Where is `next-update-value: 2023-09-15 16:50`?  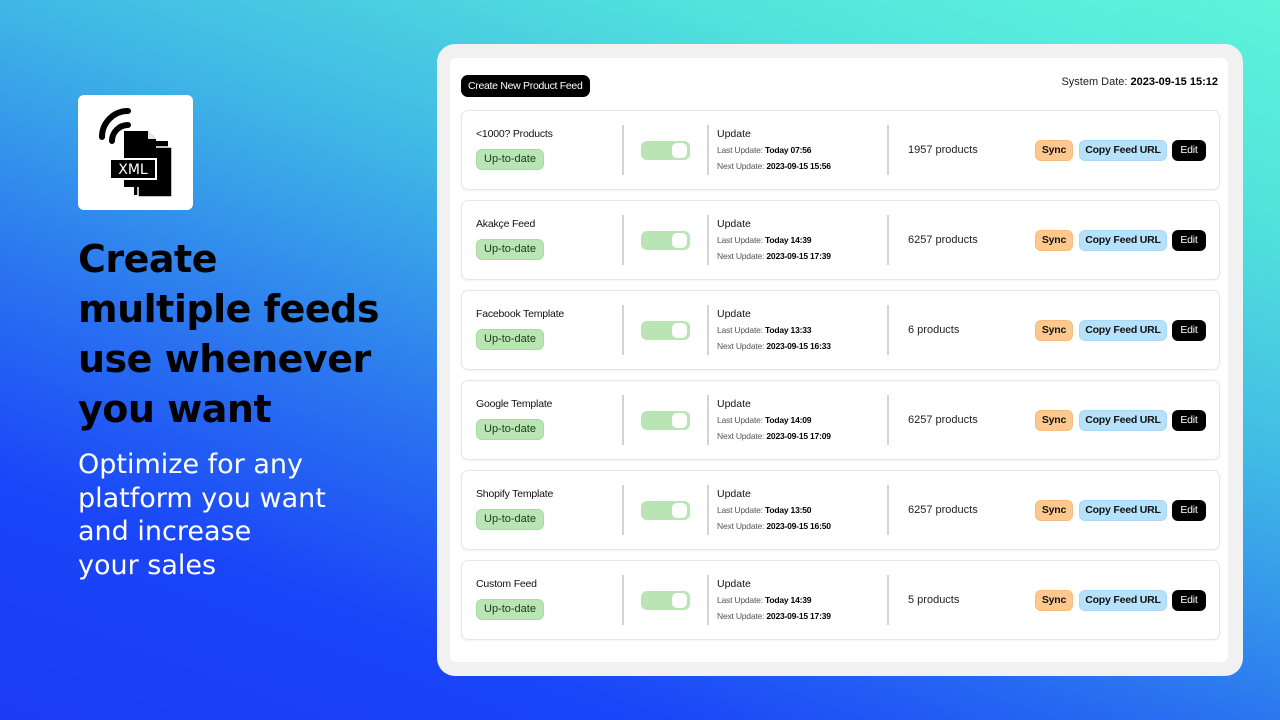 next-update-value: 2023-09-15 16:50 is located at coordinates (798, 526).